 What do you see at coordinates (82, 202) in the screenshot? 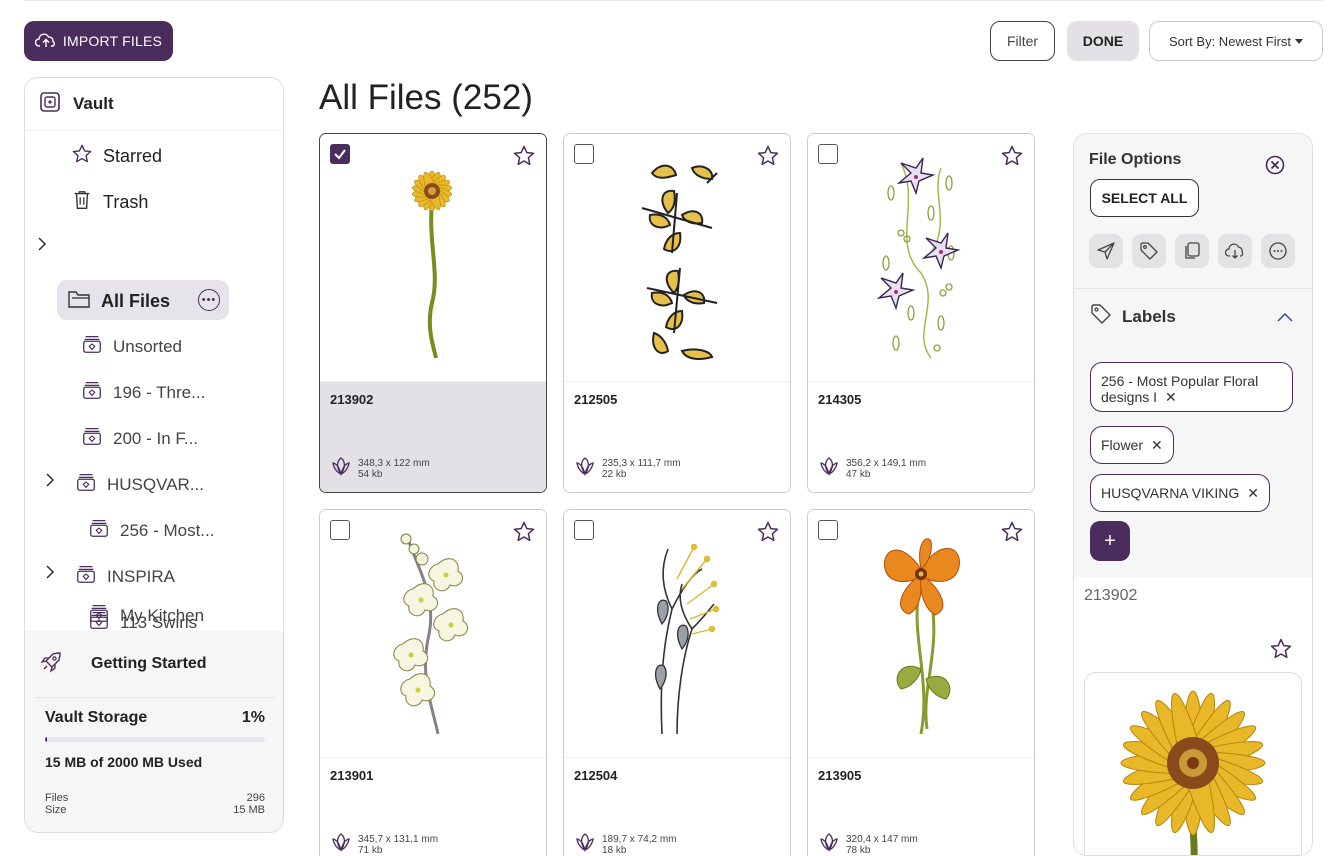
I see `trash-icon` at bounding box center [82, 202].